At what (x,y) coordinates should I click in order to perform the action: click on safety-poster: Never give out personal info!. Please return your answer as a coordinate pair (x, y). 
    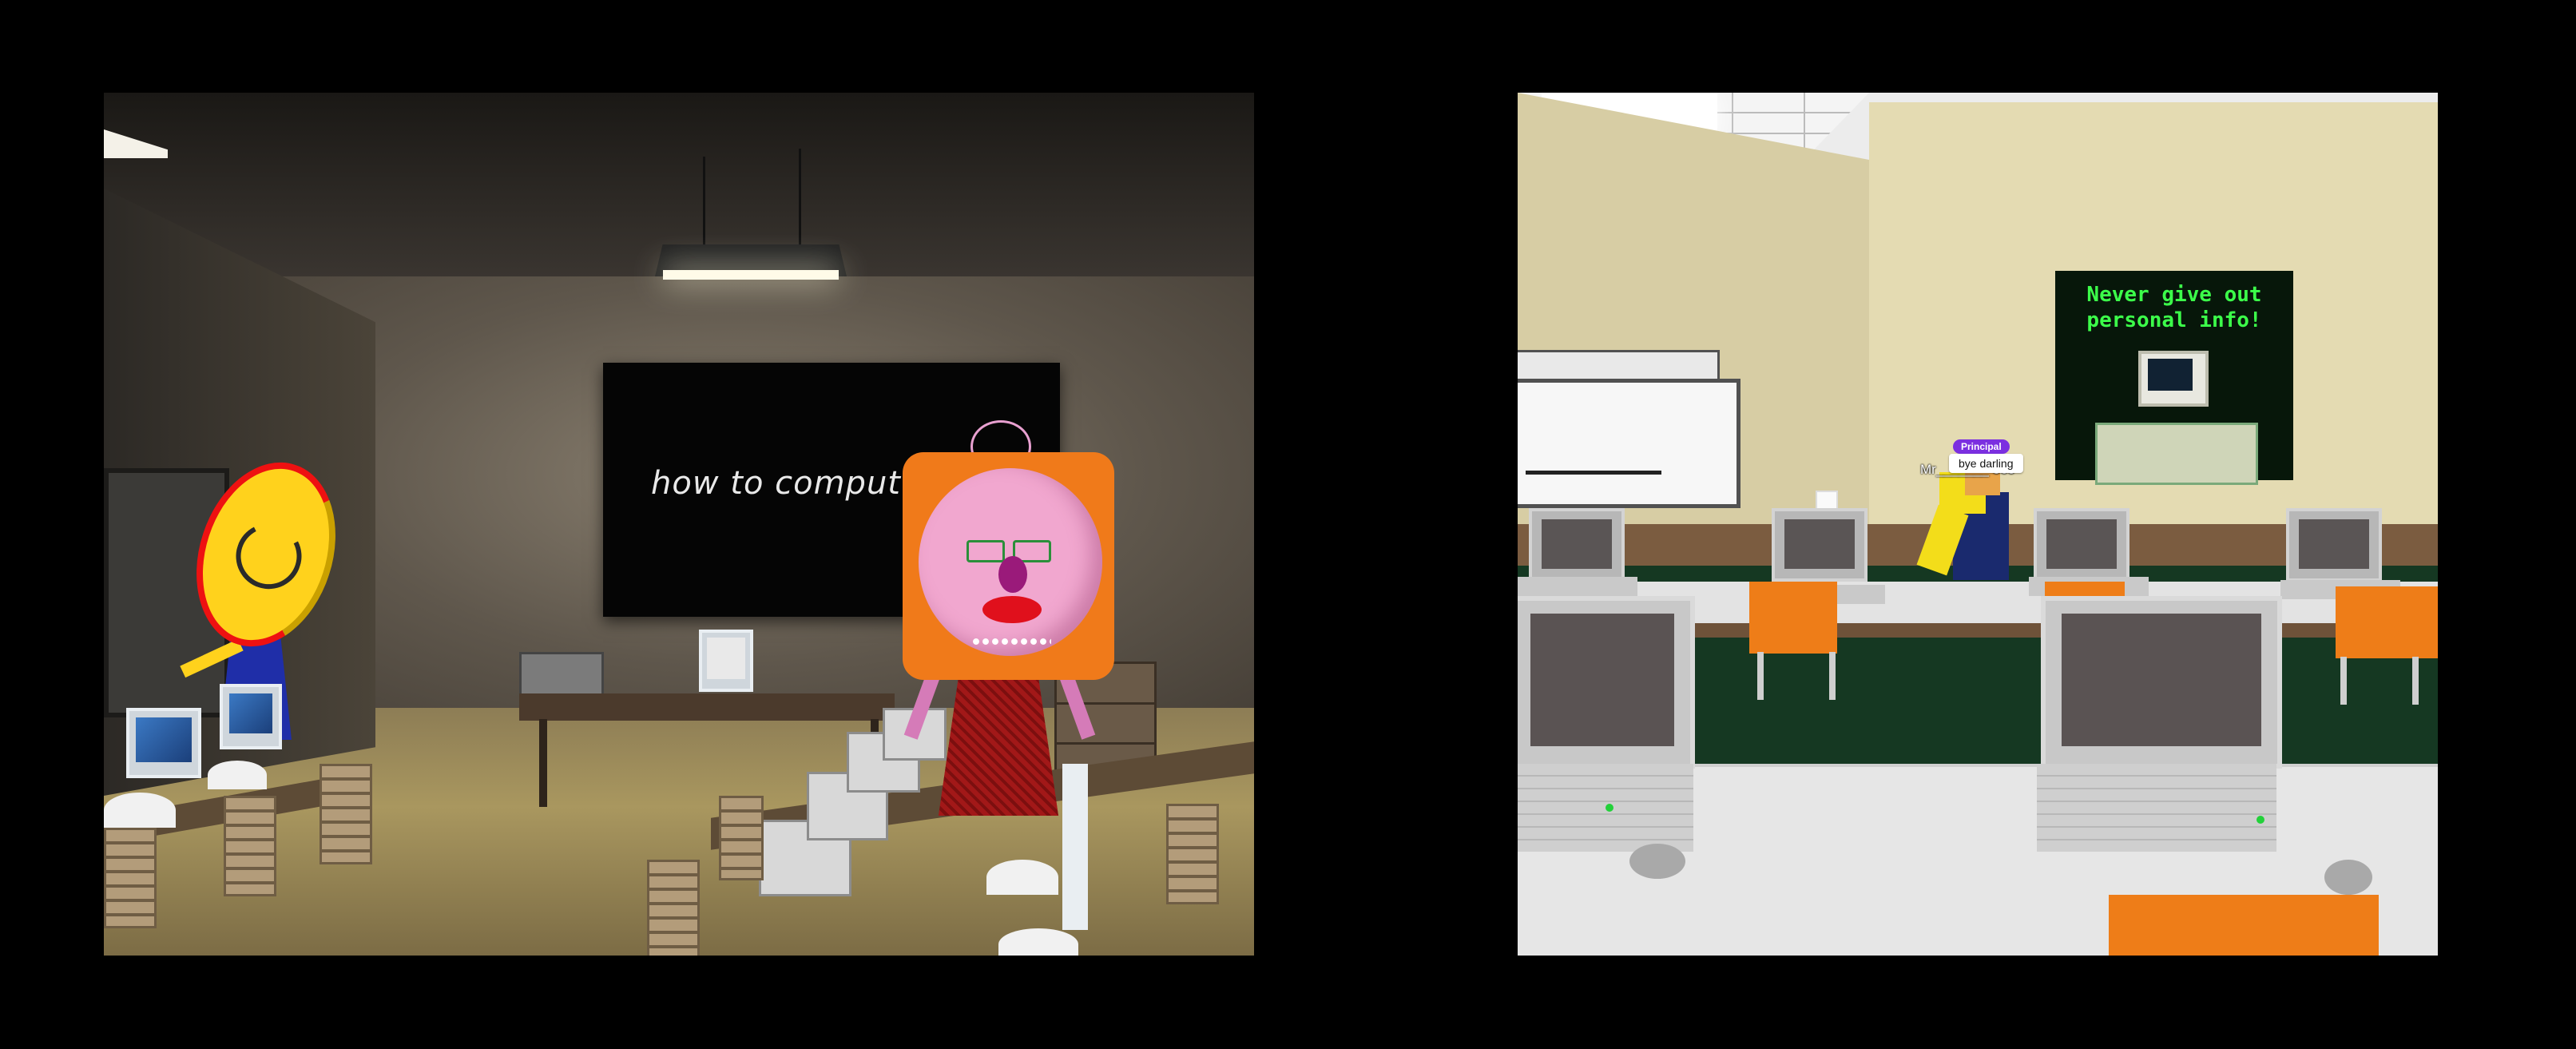
    Looking at the image, I should click on (2174, 378).